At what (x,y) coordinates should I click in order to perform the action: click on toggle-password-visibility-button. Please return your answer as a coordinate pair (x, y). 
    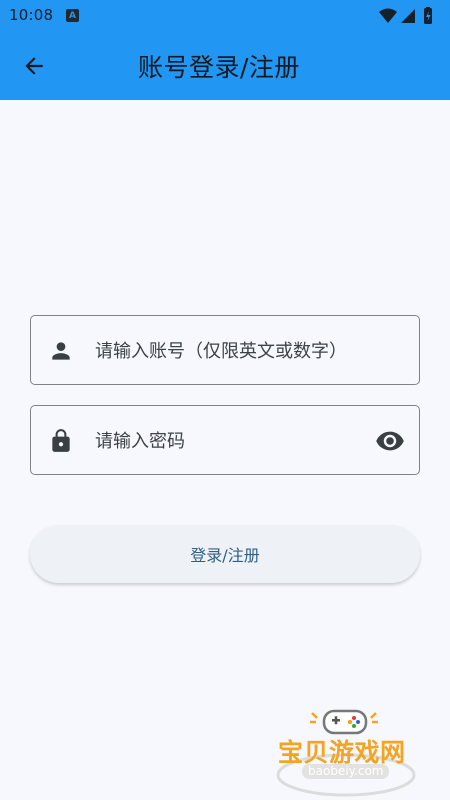
    Looking at the image, I should click on (390, 441).